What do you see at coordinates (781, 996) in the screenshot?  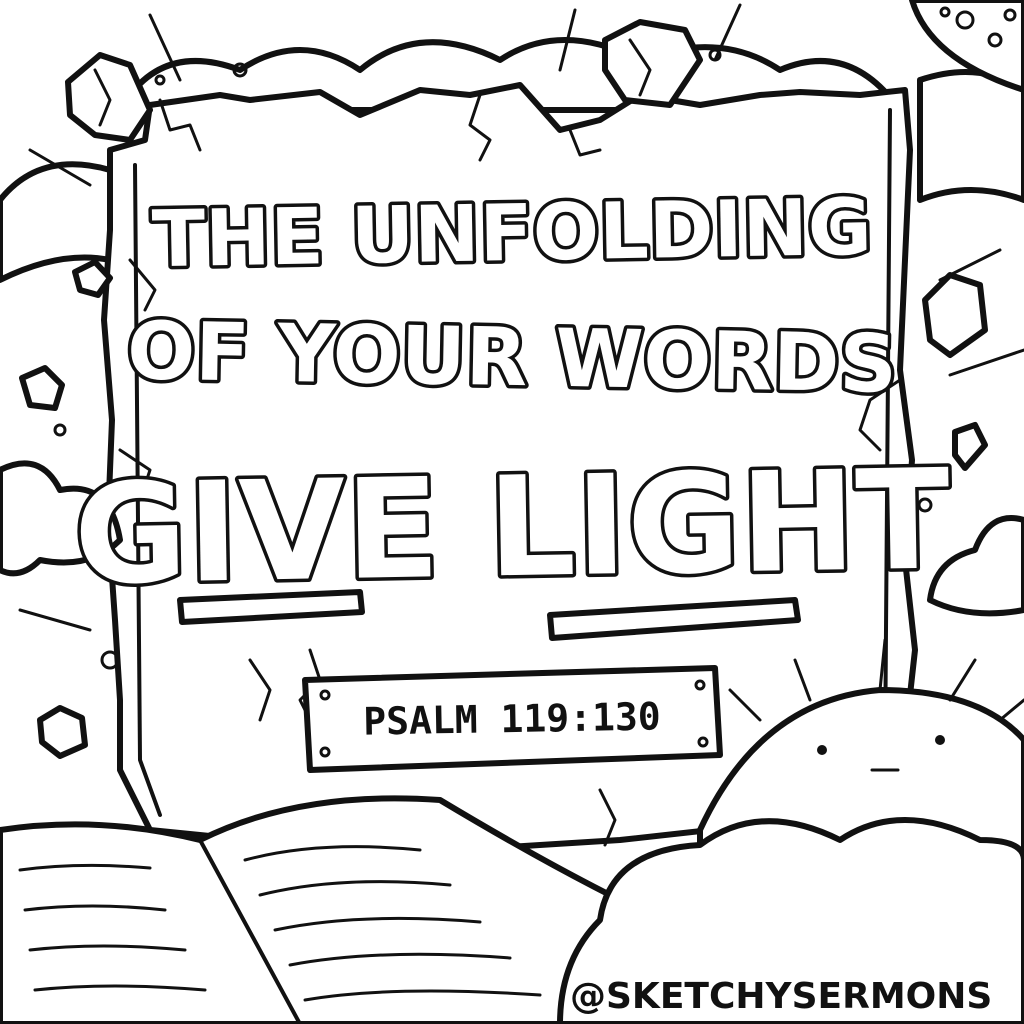 I see `credit-handle: @SKETCHYSERMONS` at bounding box center [781, 996].